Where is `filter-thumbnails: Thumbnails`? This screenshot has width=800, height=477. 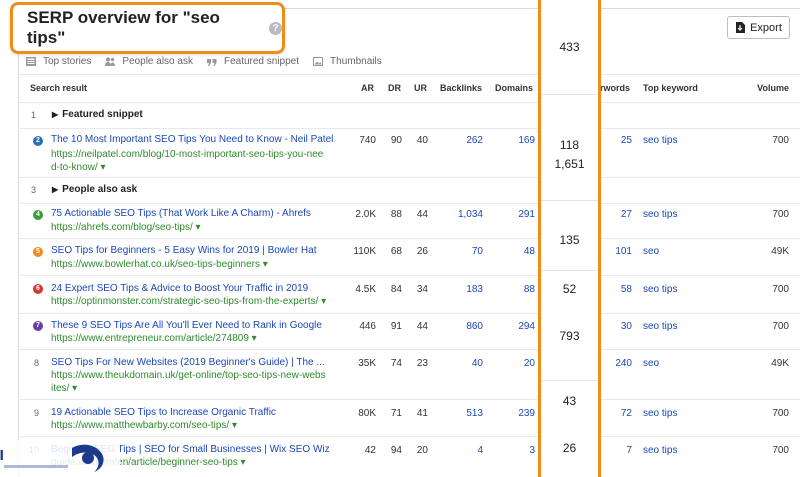 filter-thumbnails: Thumbnails is located at coordinates (347, 61).